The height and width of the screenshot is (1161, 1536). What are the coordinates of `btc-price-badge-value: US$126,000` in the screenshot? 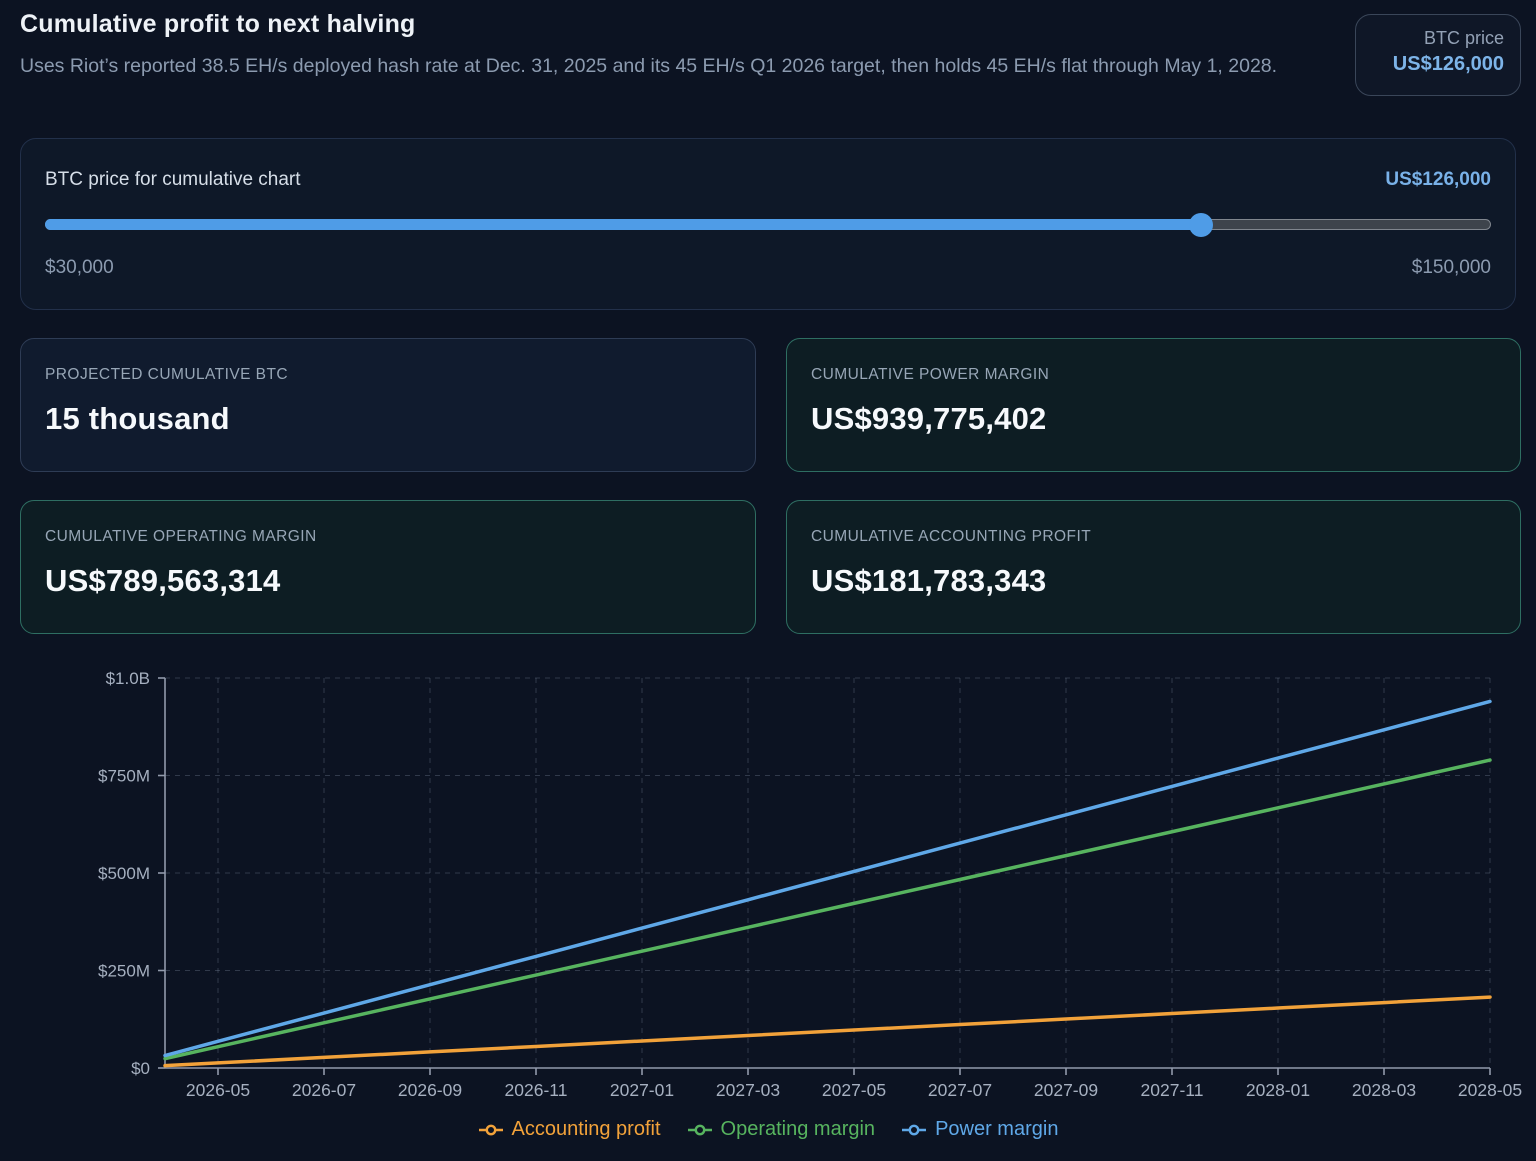 It's located at (1448, 64).